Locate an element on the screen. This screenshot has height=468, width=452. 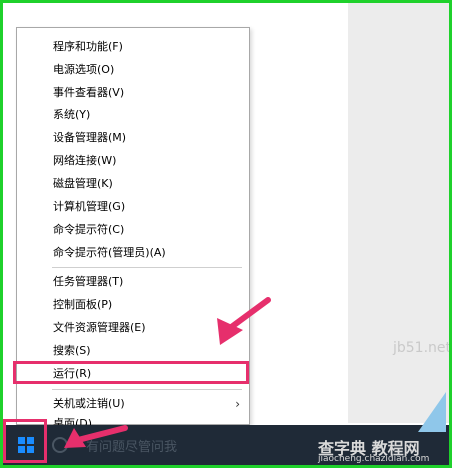
arrow-to-start-icon is located at coordinates (96, 436).